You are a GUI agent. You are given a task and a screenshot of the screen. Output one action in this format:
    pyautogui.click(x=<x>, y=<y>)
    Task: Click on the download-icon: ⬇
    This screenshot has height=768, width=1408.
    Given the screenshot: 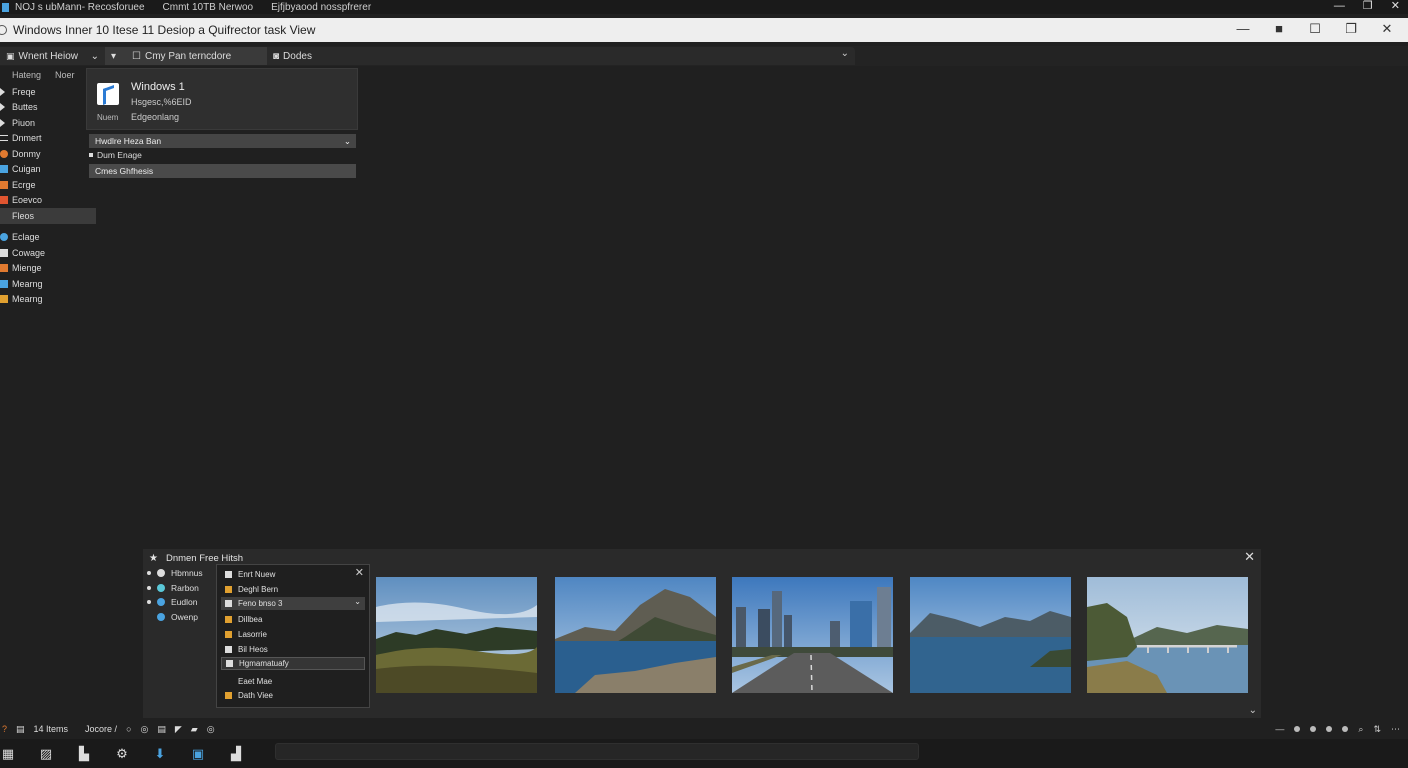 What is the action you would take?
    pyautogui.click(x=160, y=754)
    